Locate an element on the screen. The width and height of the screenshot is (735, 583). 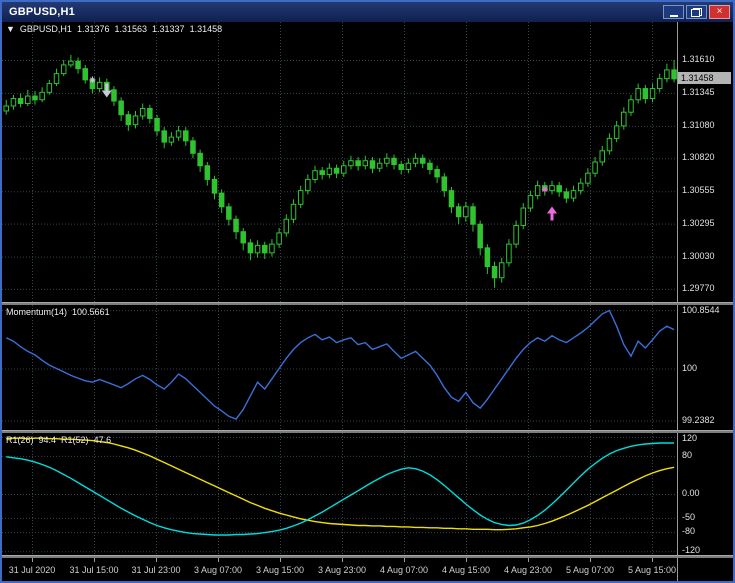
window-title: GBPUSD,H1 is located at coordinates (42, 12).